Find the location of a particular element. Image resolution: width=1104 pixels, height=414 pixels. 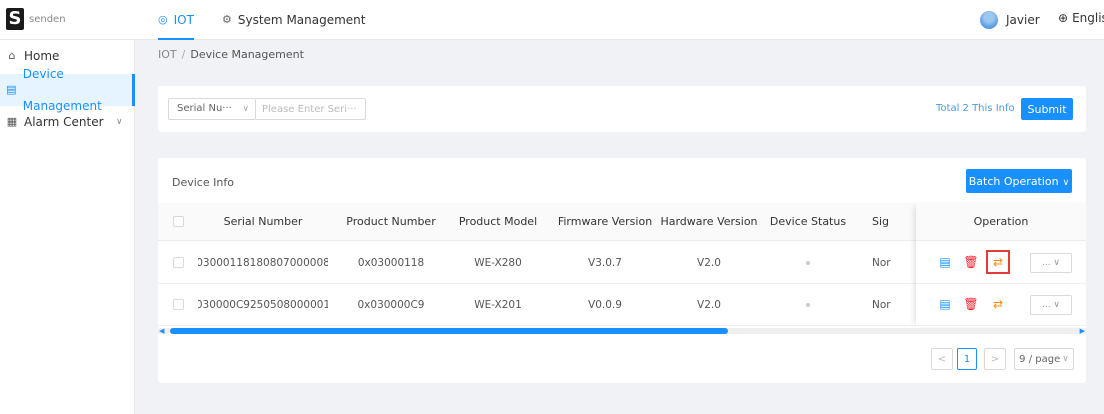

user-name: Javier is located at coordinates (1023, 20).